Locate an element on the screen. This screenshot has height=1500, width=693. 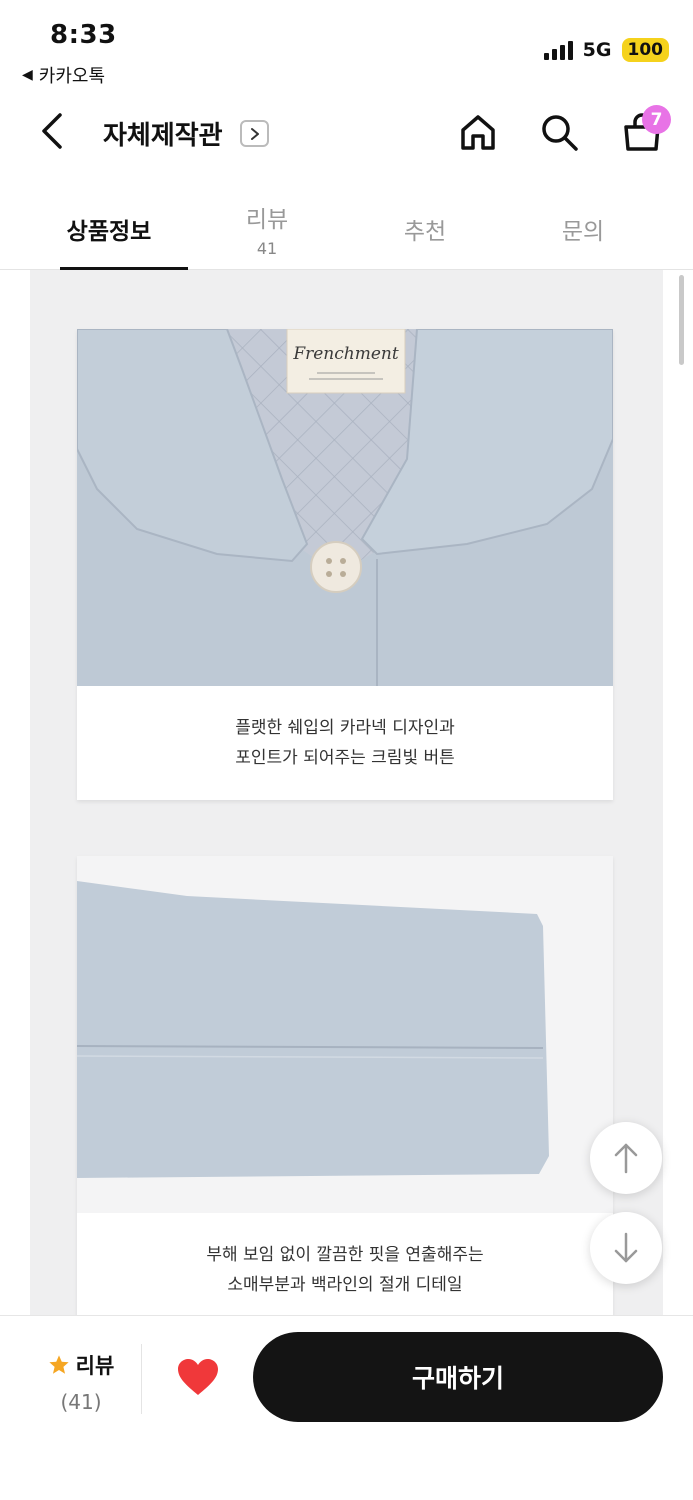
tab-inquiry: 문의 is located at coordinates (583, 229).